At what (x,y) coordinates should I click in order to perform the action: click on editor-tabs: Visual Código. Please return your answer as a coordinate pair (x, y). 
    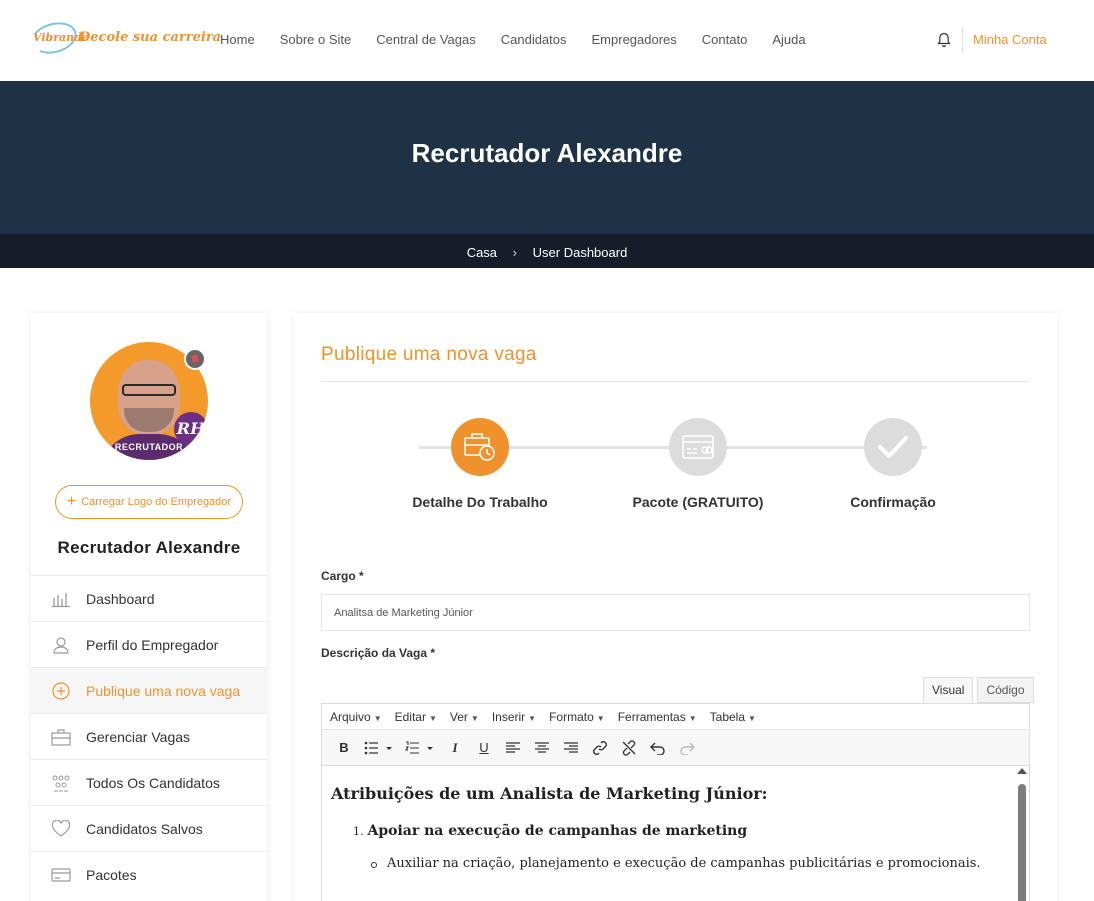
    Looking at the image, I should click on (978, 690).